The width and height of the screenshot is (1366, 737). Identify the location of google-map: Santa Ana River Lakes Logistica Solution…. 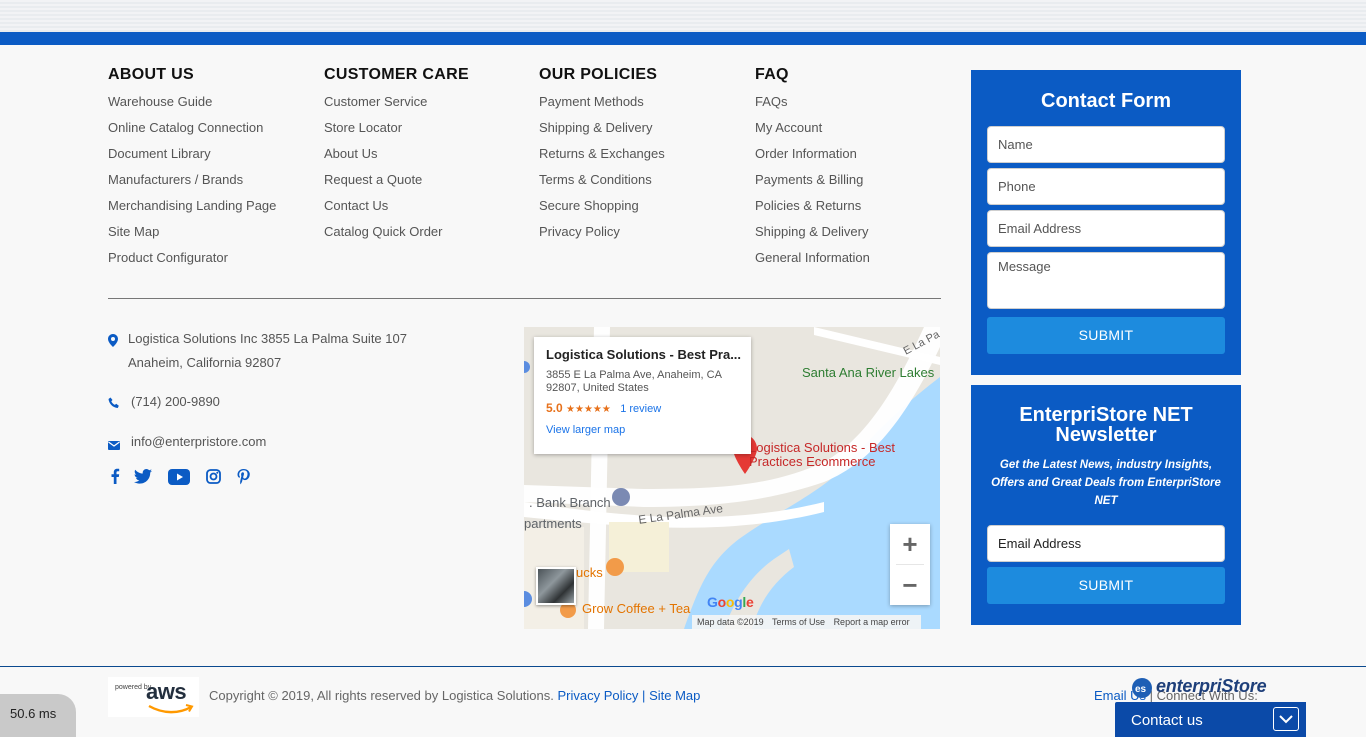
(732, 478).